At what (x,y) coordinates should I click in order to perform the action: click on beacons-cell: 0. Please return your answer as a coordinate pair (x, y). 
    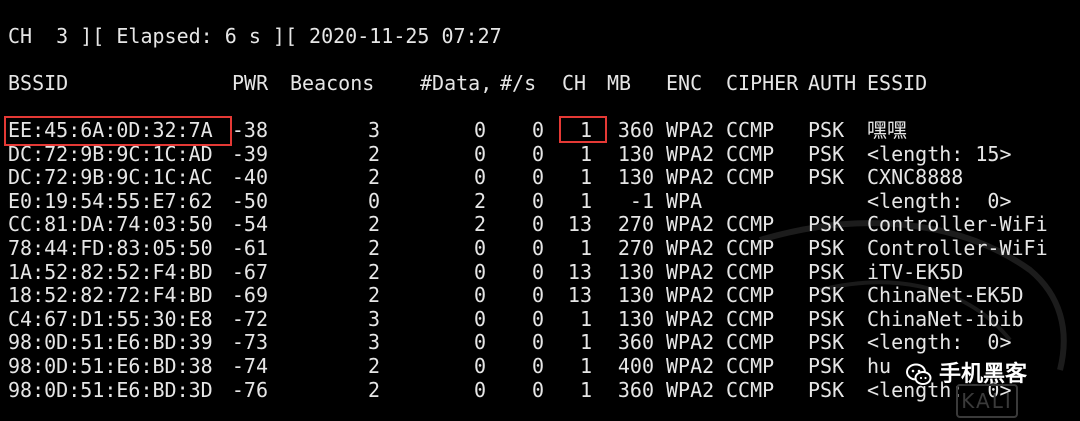
    Looking at the image, I should click on (373, 200).